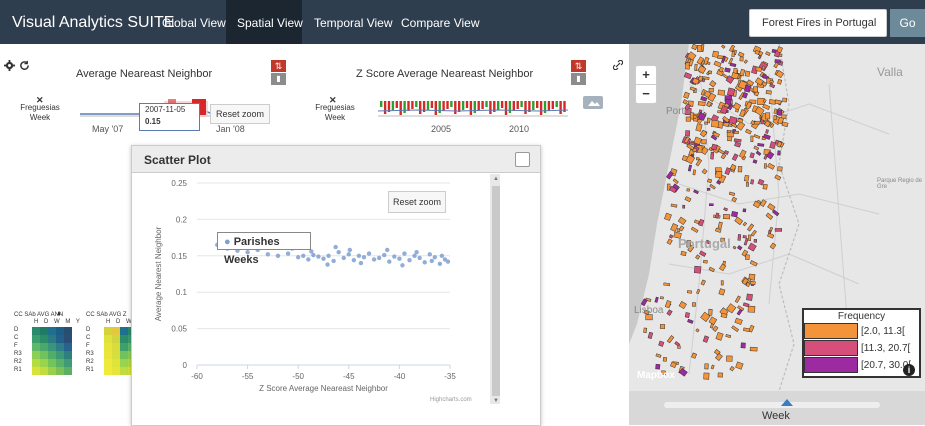 Image resolution: width=925 pixels, height=426 pixels. Describe the element at coordinates (496, 401) in the screenshot. I see `scroll-down-arrow: ▼` at that location.